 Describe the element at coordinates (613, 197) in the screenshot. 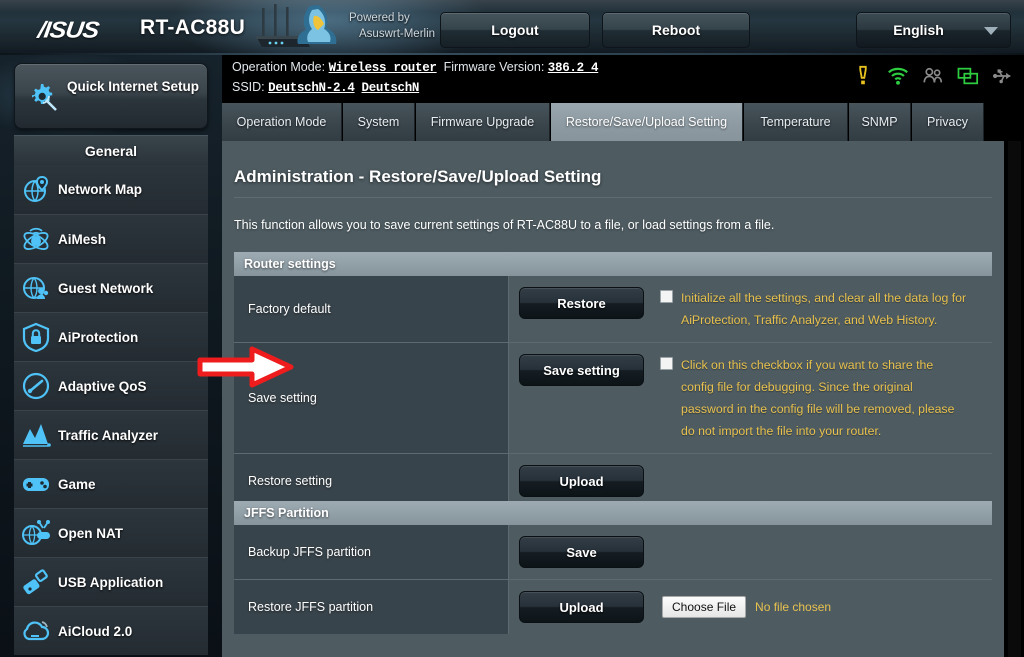

I see `title-divider` at that location.